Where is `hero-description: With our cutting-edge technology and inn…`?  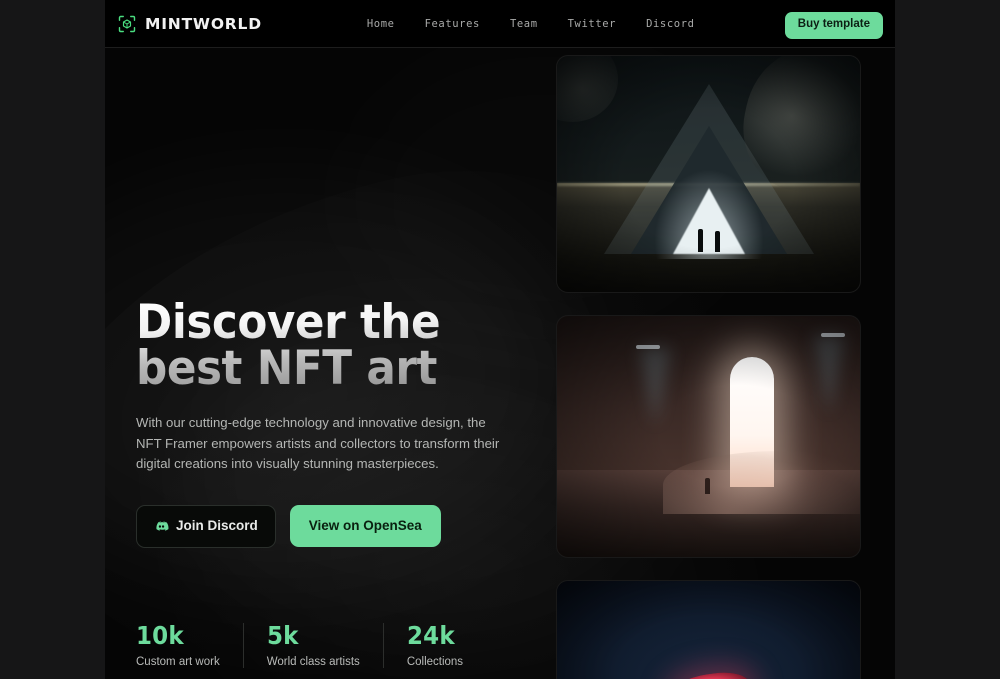
hero-description: With our cutting-edge technology and inn… is located at coordinates (318, 443).